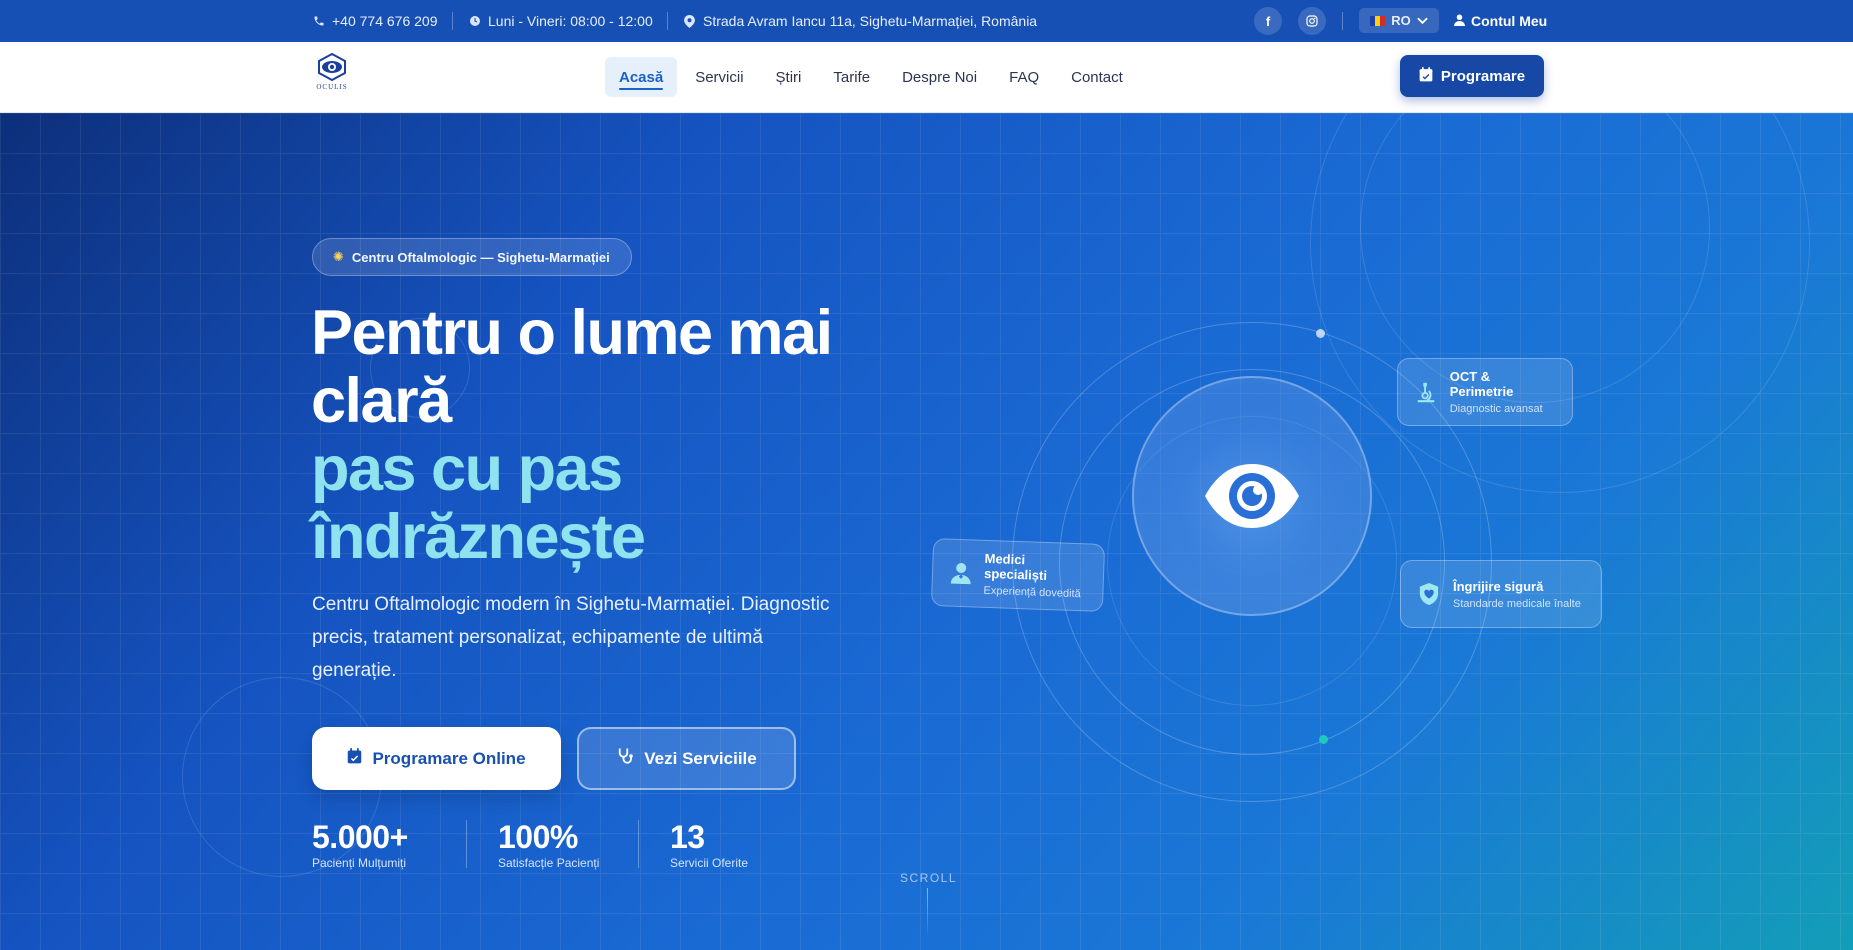 The image size is (1853, 950). Describe the element at coordinates (1032, 592) in the screenshot. I see `feature-subtitle: Experiență dovedită` at that location.